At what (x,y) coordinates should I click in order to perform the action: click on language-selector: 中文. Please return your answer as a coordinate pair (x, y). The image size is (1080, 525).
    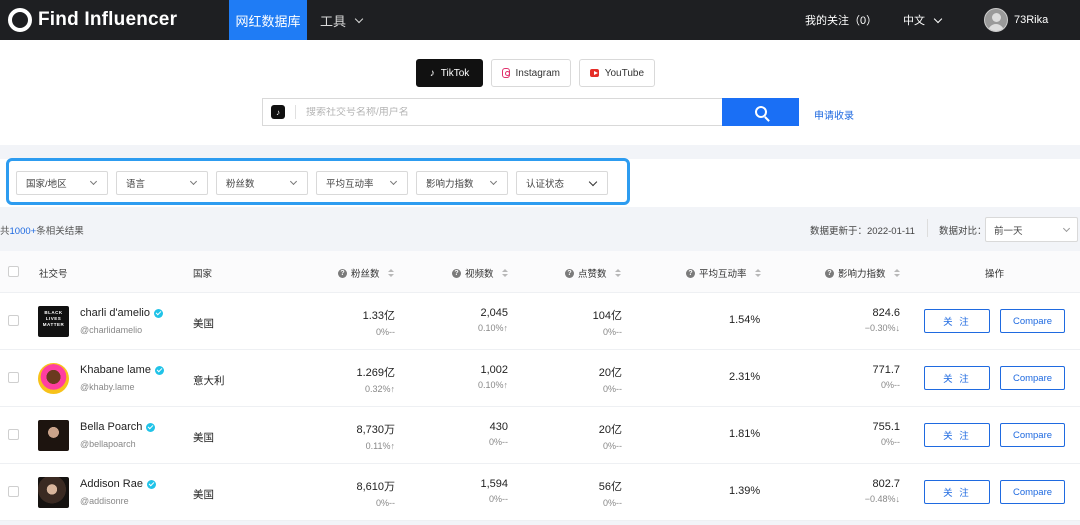
    Looking at the image, I should click on (923, 20).